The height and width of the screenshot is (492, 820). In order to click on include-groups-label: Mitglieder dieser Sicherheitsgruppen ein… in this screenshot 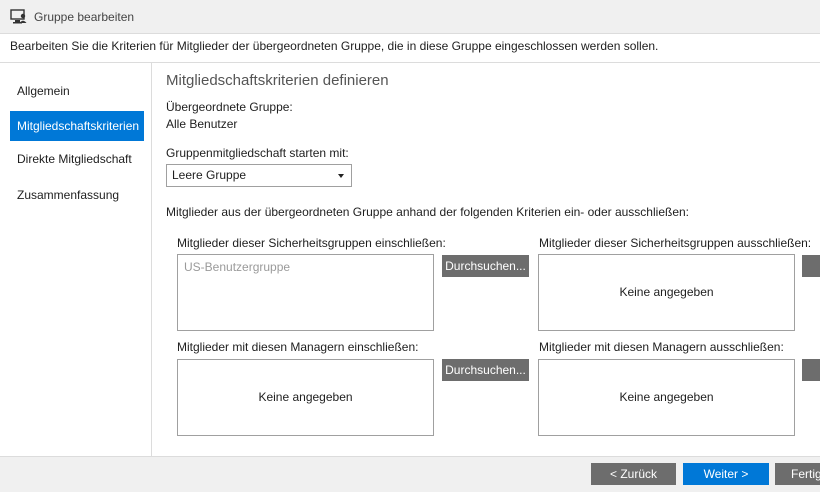, I will do `click(311, 243)`.